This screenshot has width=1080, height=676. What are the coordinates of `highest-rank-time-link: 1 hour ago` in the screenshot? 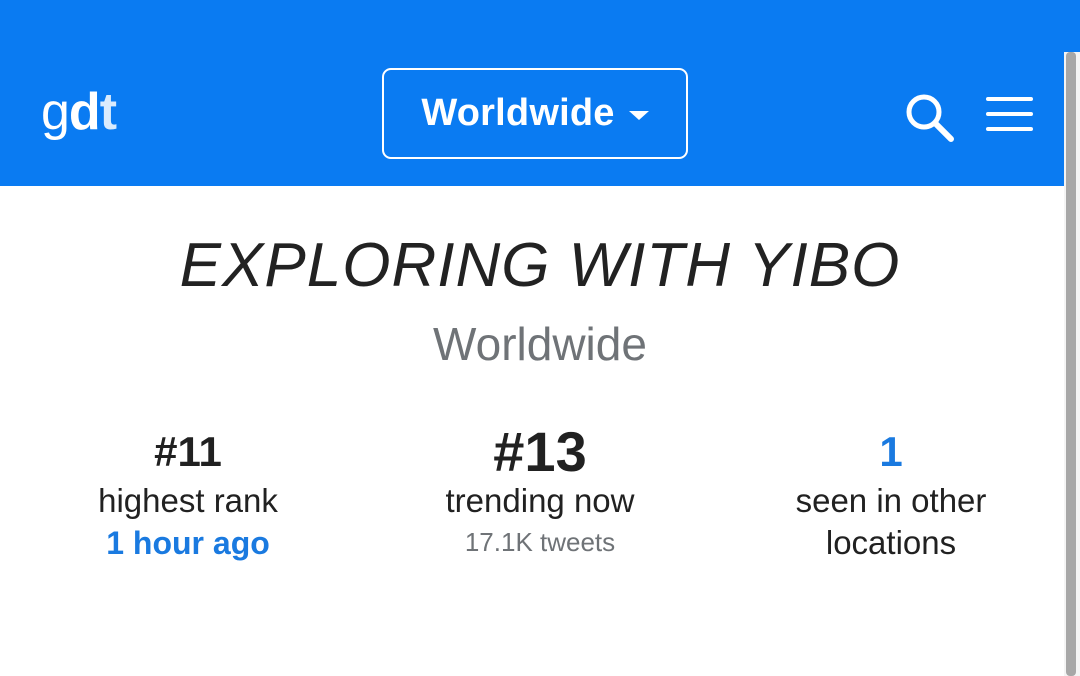 It's located at (188, 543).